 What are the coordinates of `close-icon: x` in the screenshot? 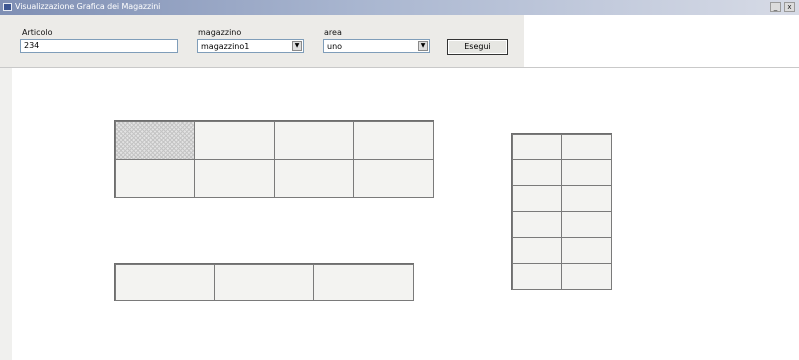 It's located at (789, 7).